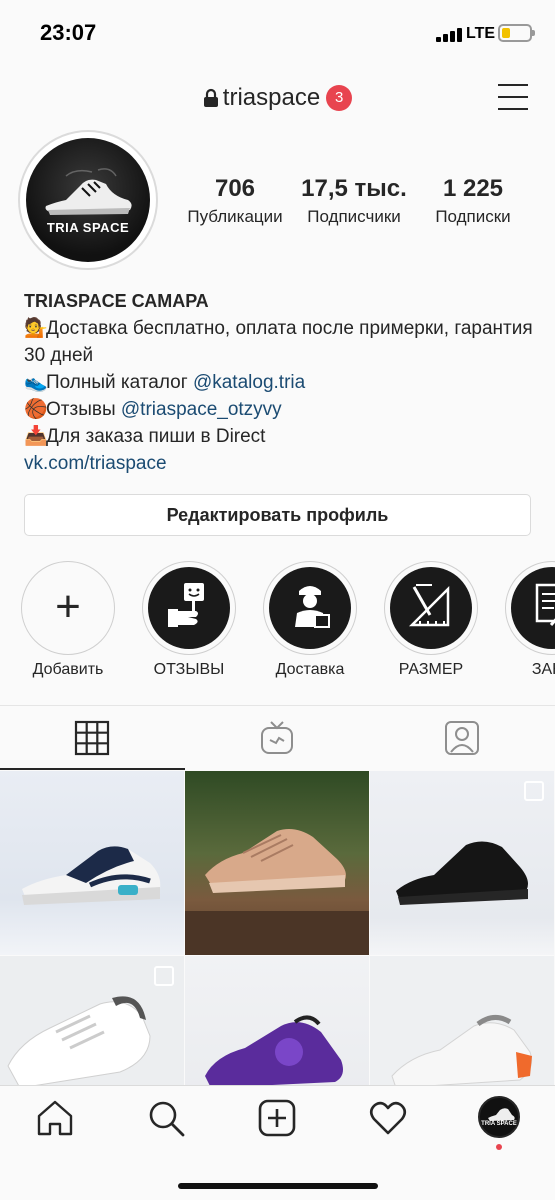 The image size is (555, 1200). Describe the element at coordinates (530, 620) in the screenshot. I see `highlight-order: ЗАКА` at that location.